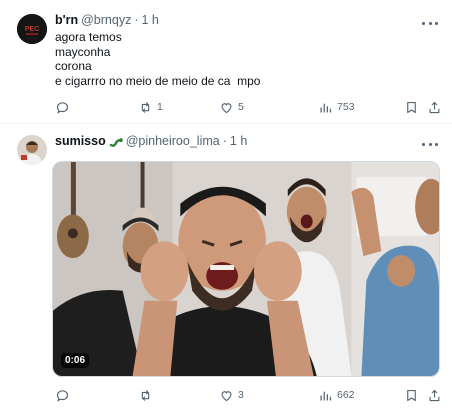 Image resolution: width=452 pixels, height=411 pixels. I want to click on tweet-text-line: corona, so click(73, 66).